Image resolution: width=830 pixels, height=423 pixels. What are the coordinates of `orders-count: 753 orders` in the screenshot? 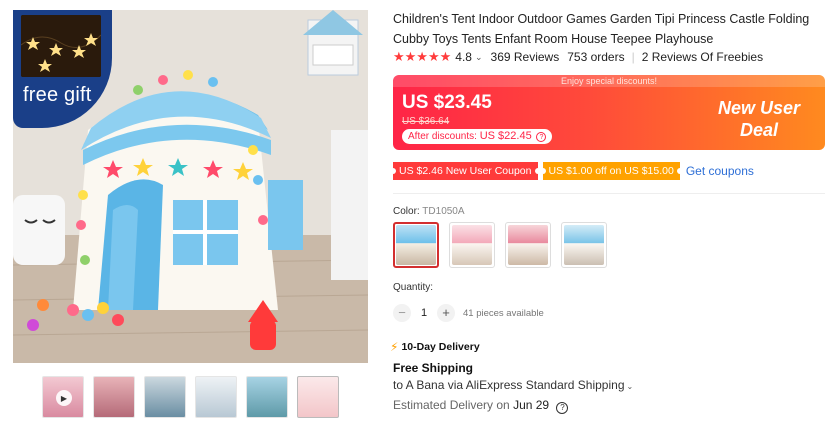 It's located at (596, 57).